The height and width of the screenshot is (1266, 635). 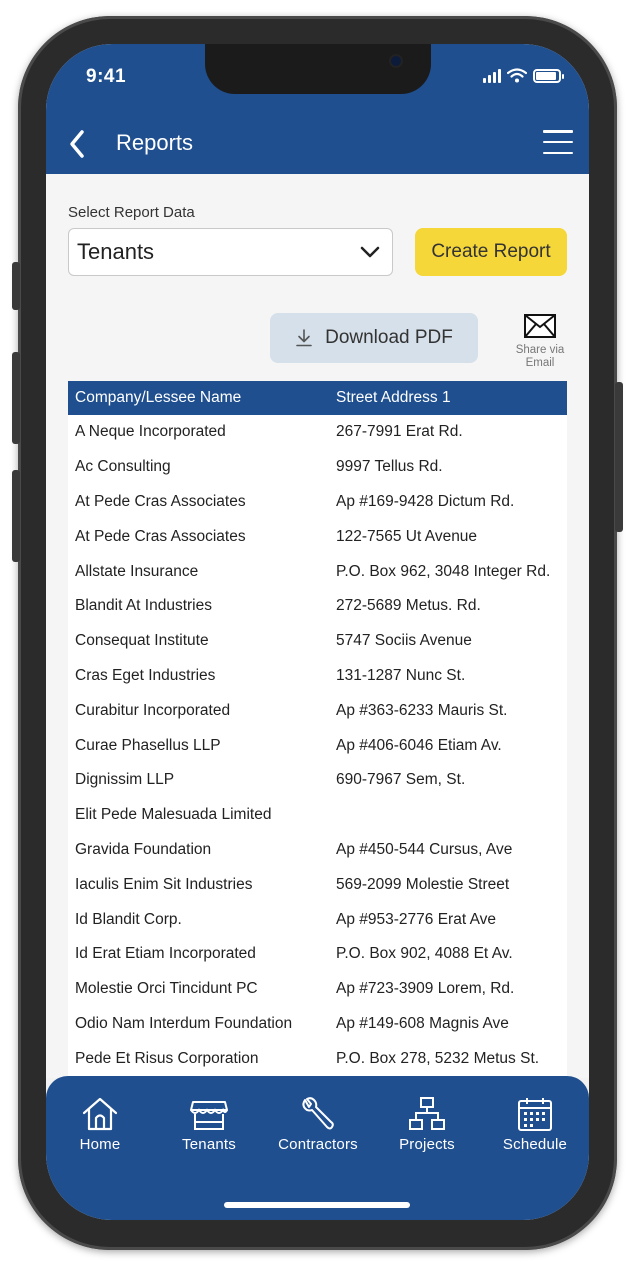 What do you see at coordinates (150, 432) in the screenshot?
I see `cell-company: A Neque Incorporated` at bounding box center [150, 432].